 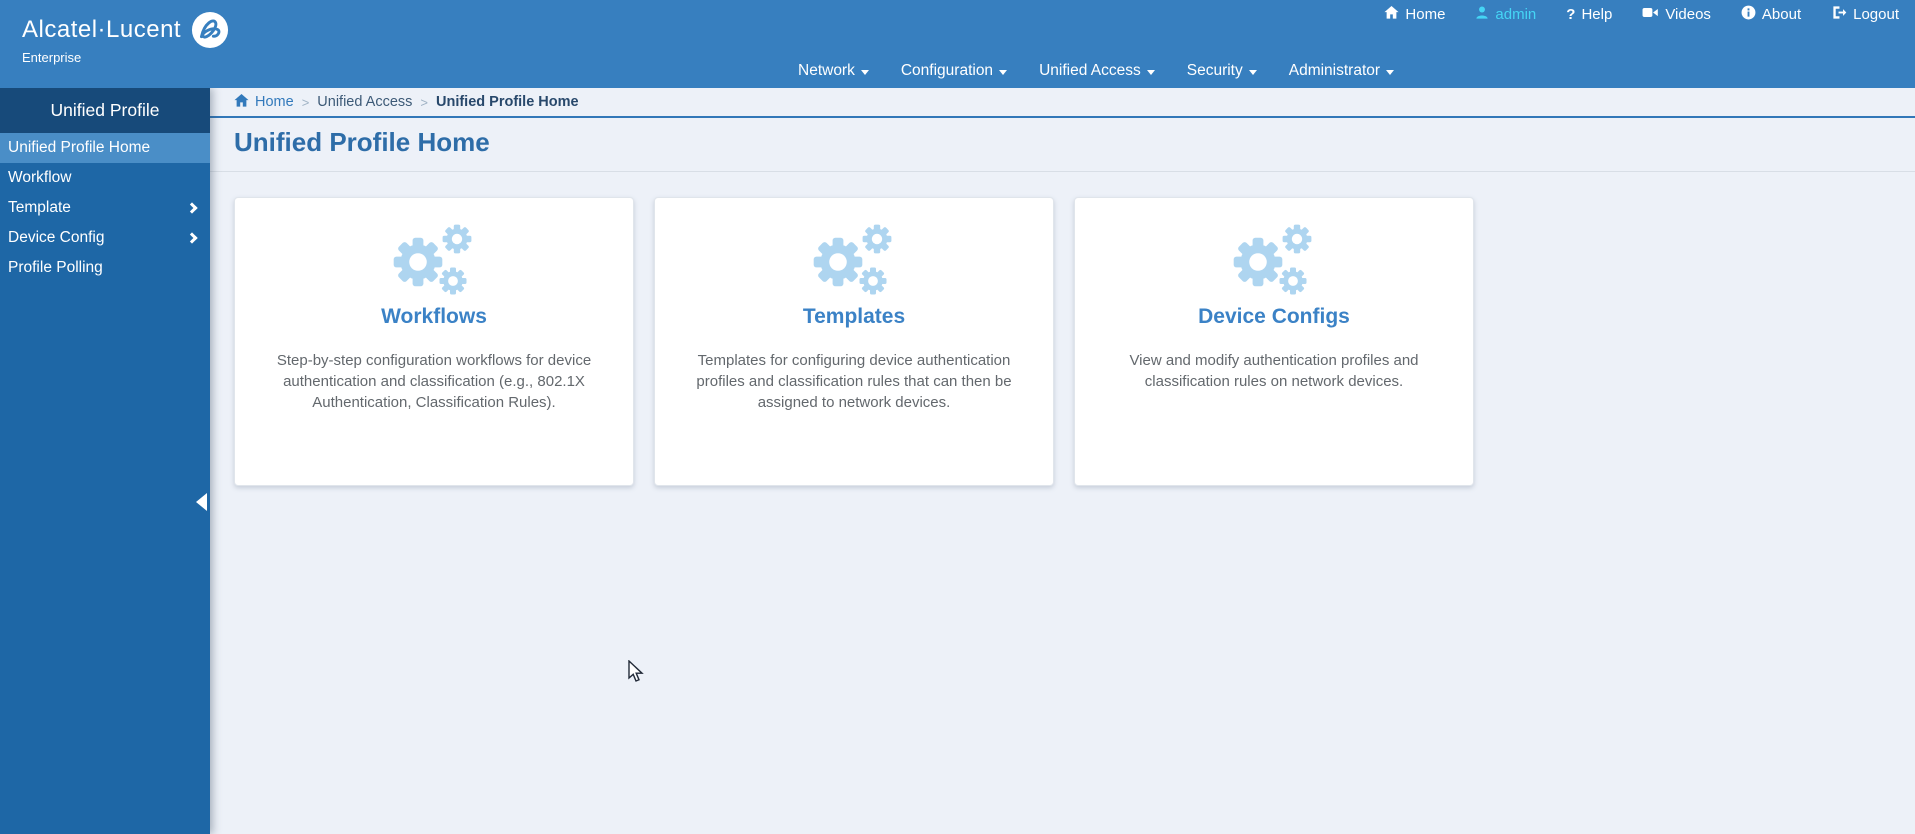 What do you see at coordinates (1505, 14) in the screenshot?
I see `utility-admin-link: admin` at bounding box center [1505, 14].